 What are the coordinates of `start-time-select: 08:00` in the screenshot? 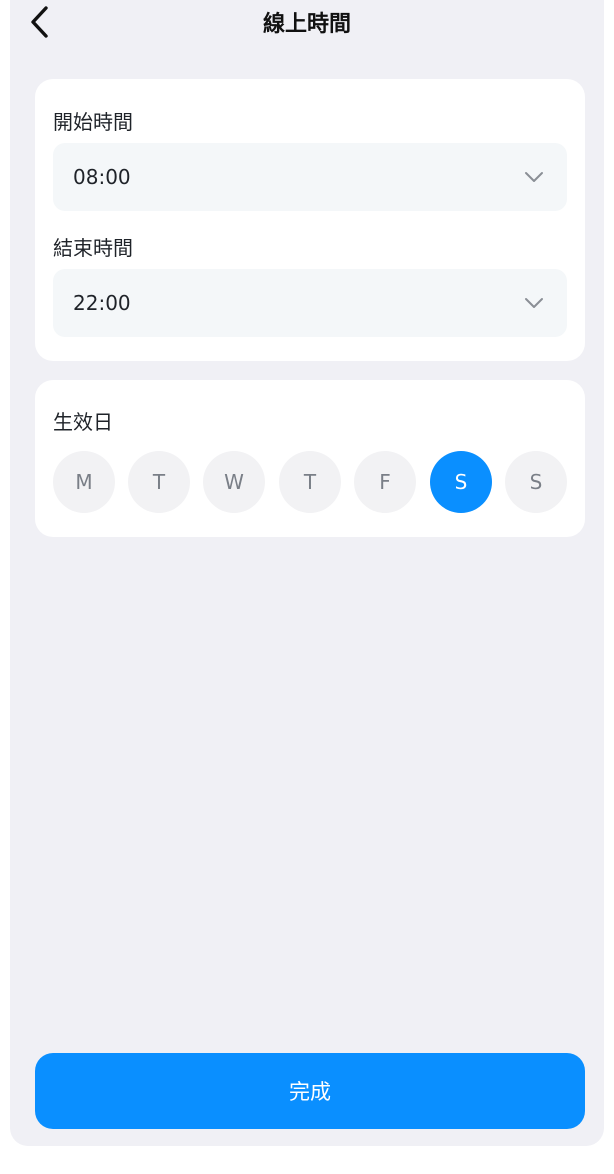 It's located at (310, 177).